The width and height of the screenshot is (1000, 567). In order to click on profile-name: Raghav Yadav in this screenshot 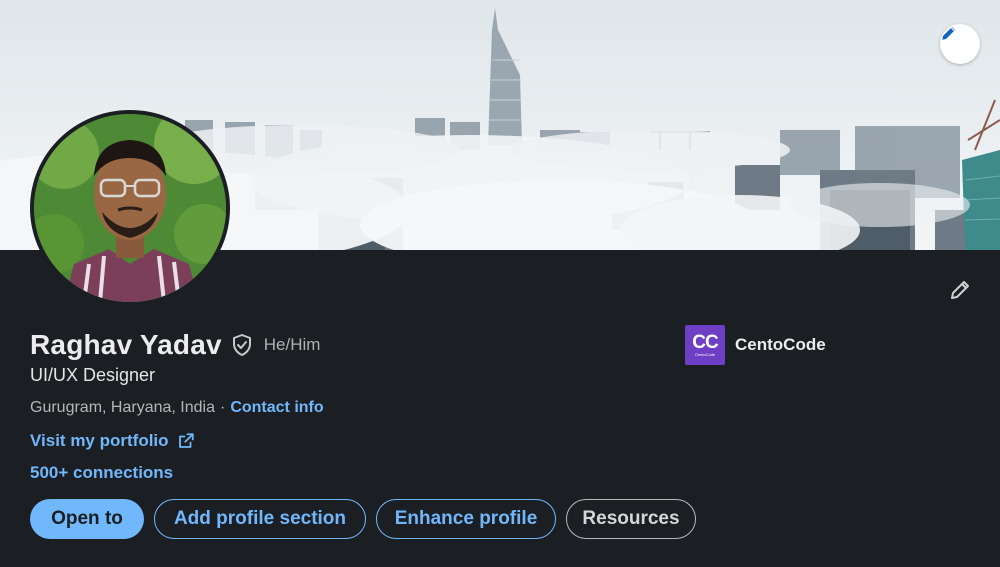, I will do `click(126, 344)`.